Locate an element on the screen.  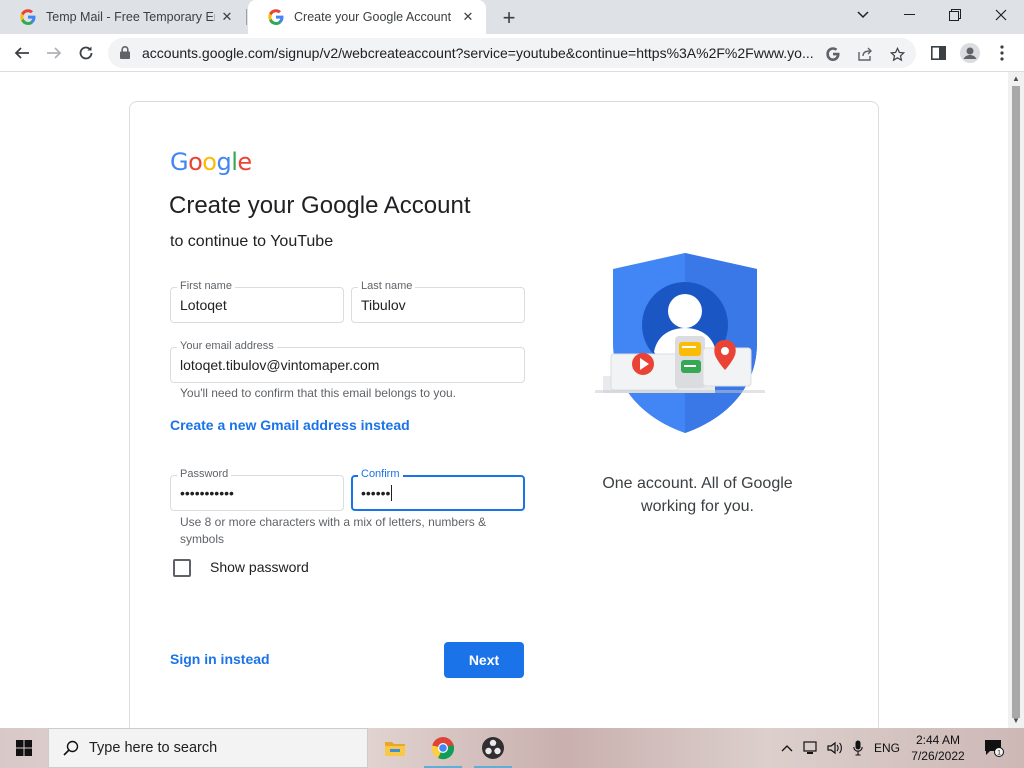
clock-time: 2:44 AM is located at coordinates (938, 740).